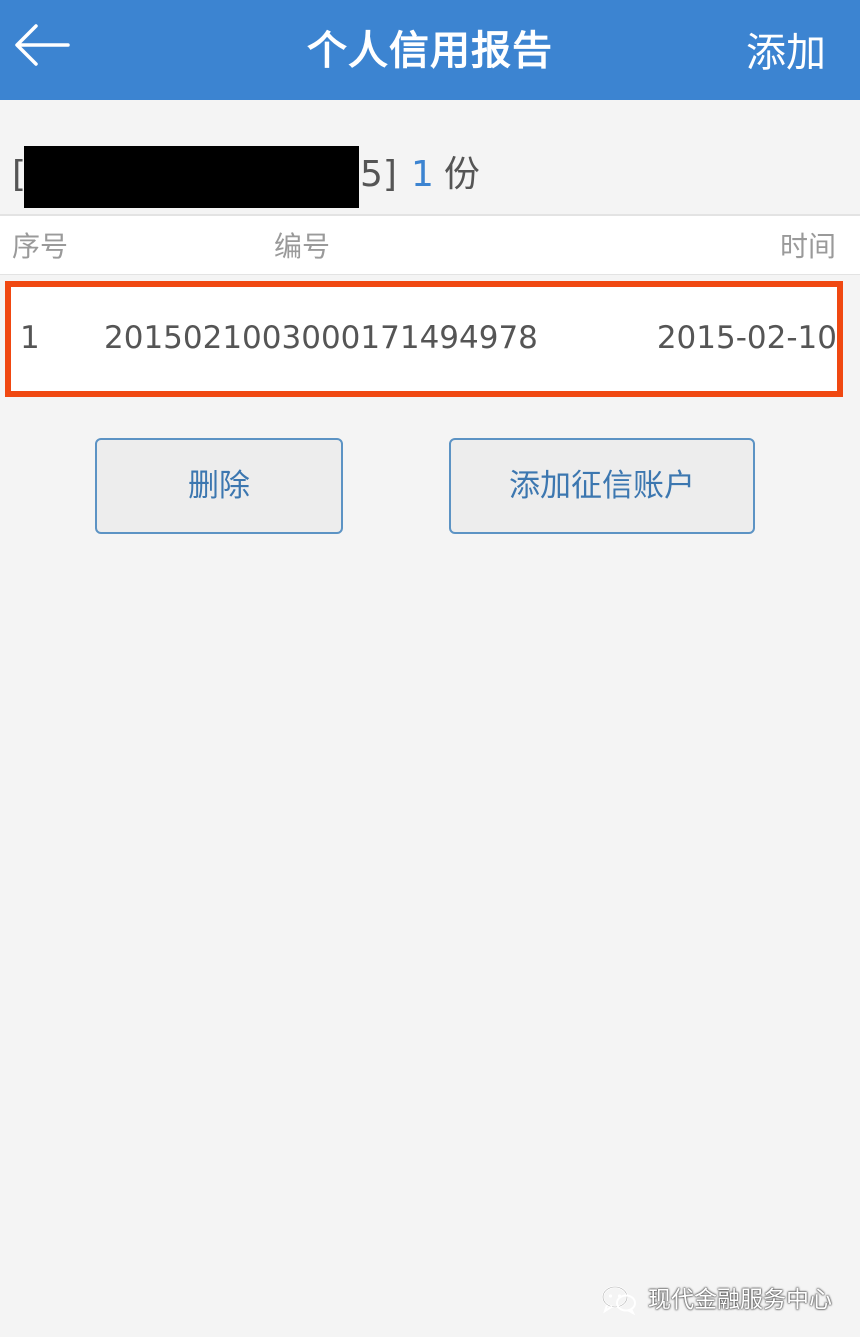 This screenshot has width=860, height=1337. I want to click on delete-button: 删除, so click(219, 486).